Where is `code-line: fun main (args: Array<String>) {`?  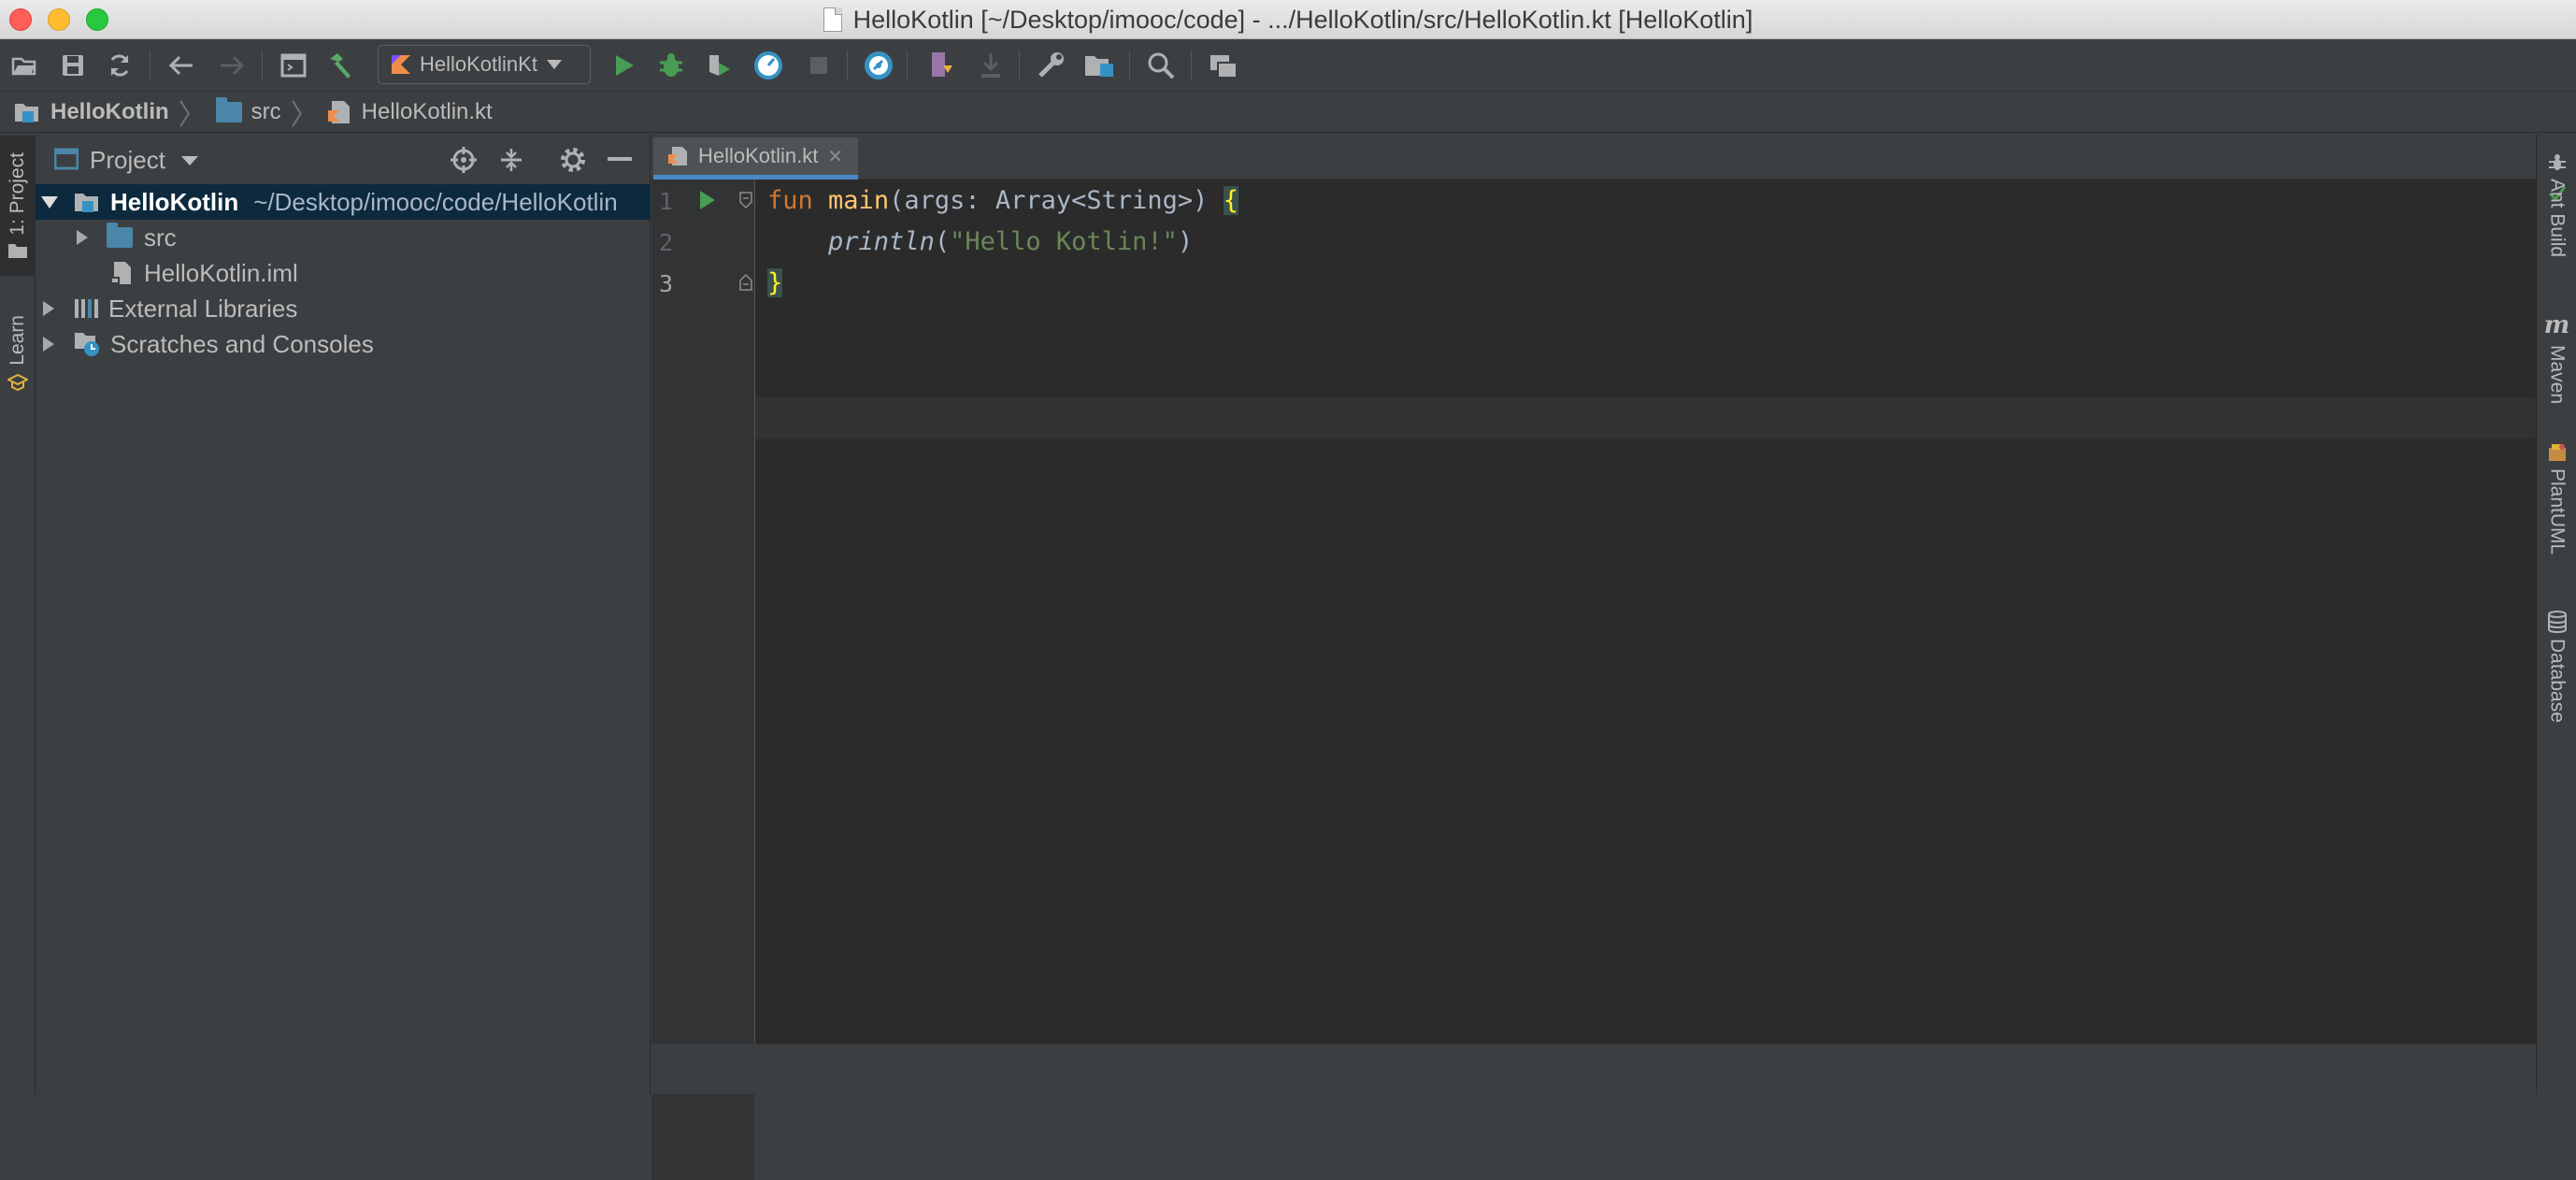 code-line: fun main (args: Array<String>) { is located at coordinates (1002, 200).